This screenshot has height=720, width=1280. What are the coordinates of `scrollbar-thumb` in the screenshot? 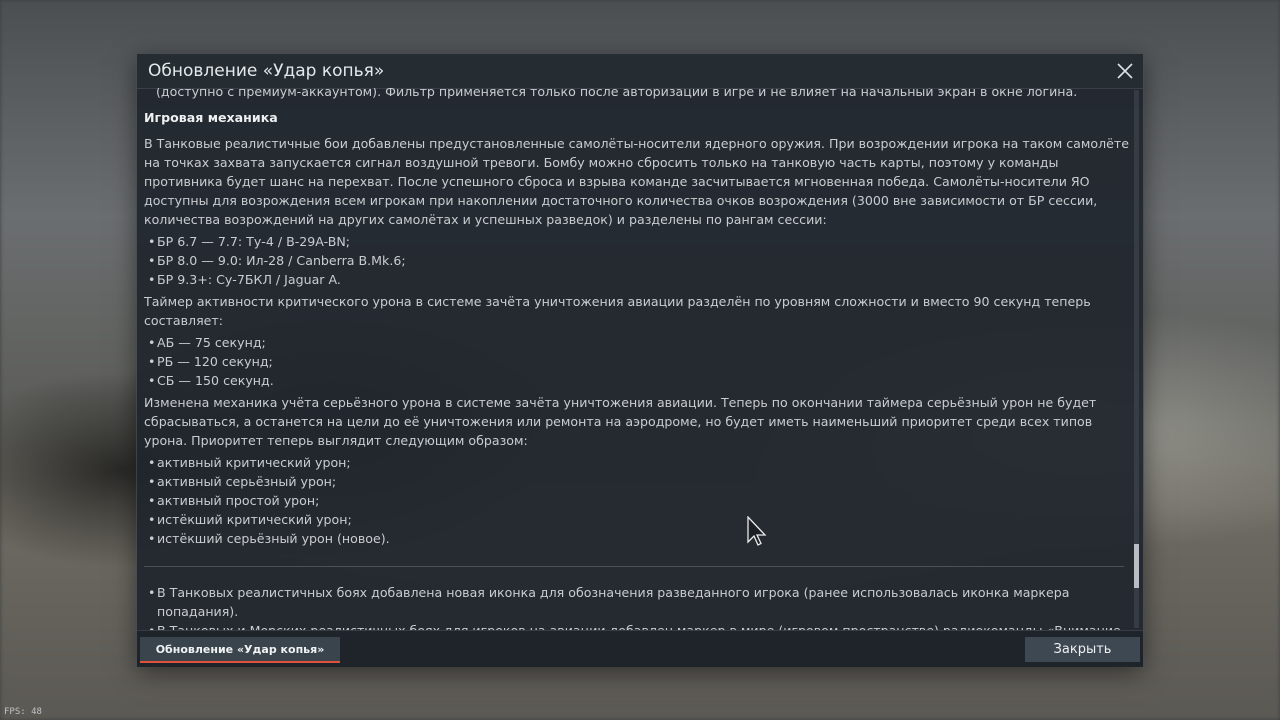 It's located at (1136, 566).